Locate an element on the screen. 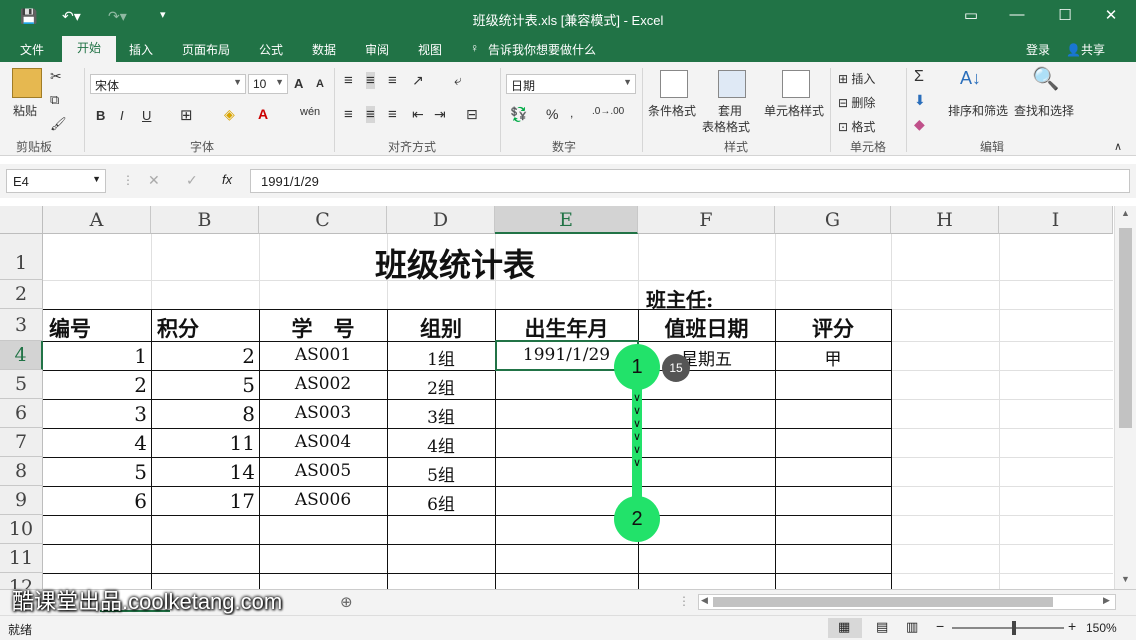  tab-view: 视图 is located at coordinates (430, 49).